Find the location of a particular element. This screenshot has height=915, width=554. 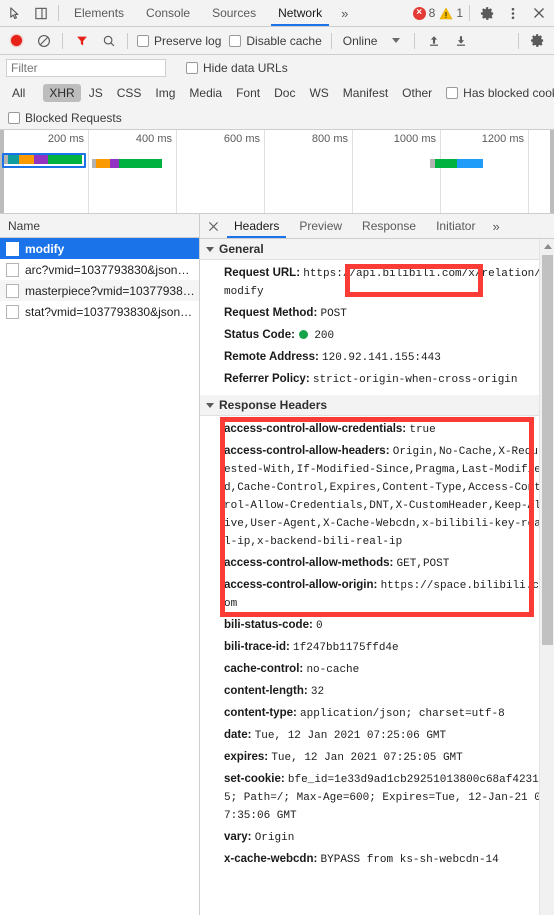

network-settings-gear-icon is located at coordinates (537, 41).